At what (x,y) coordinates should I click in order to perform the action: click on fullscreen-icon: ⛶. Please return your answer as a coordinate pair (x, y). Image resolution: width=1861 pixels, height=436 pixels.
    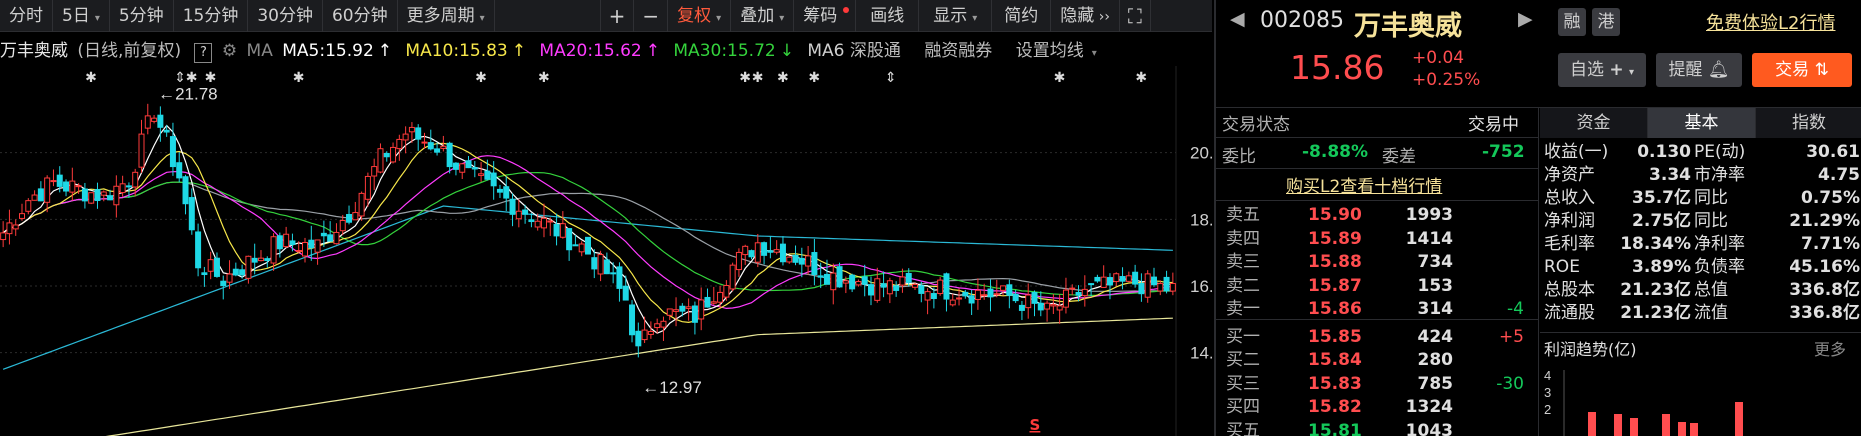
    Looking at the image, I should click on (1135, 16).